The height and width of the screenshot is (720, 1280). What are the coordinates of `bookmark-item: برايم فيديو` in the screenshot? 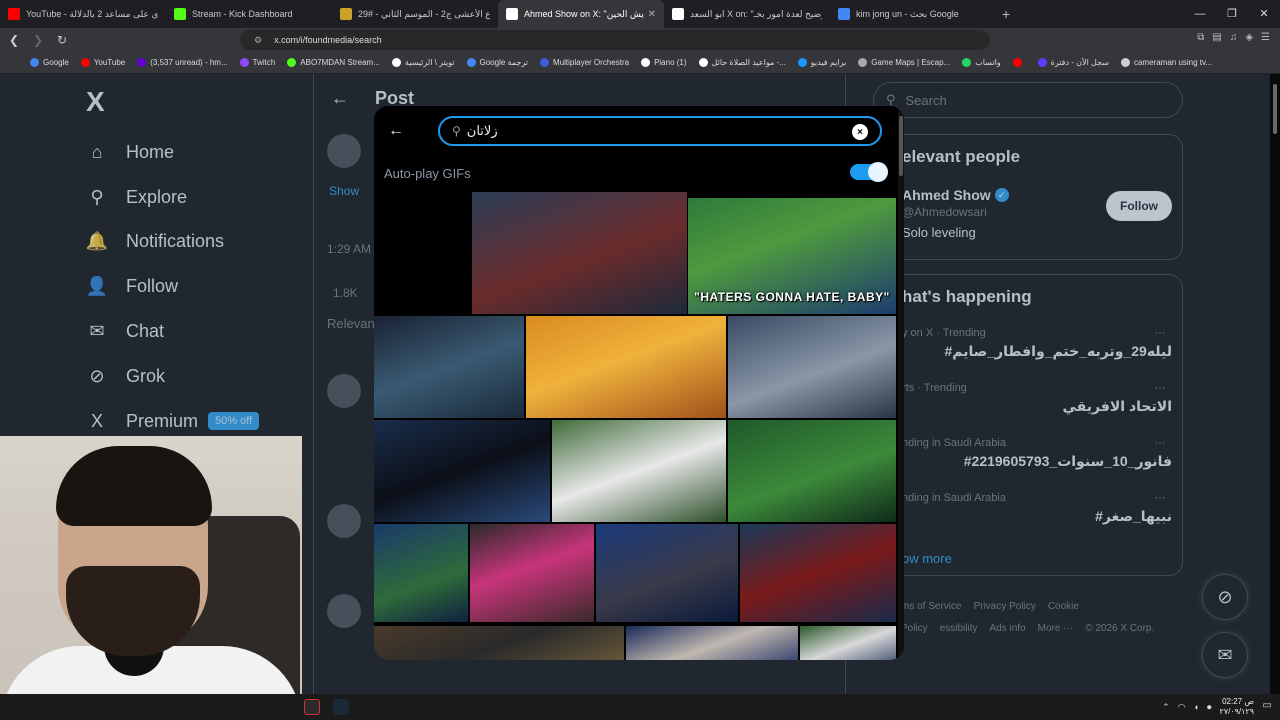 It's located at (822, 62).